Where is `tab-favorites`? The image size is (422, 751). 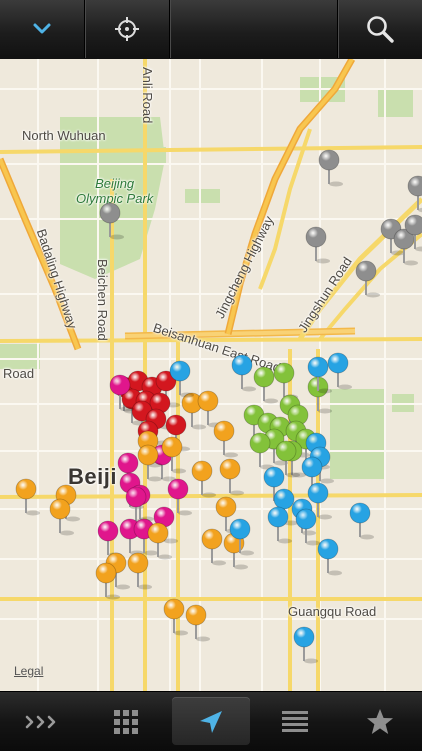
tab-favorites is located at coordinates (380, 721).